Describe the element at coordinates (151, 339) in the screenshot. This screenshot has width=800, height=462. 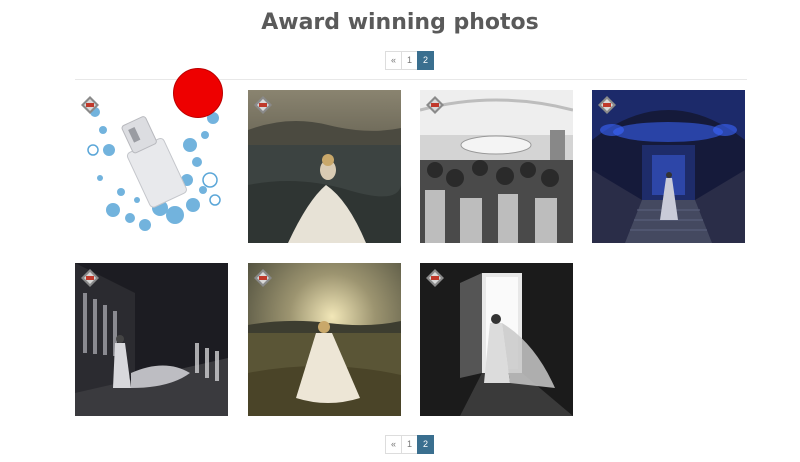
I see `photo-bride-corridor` at that location.